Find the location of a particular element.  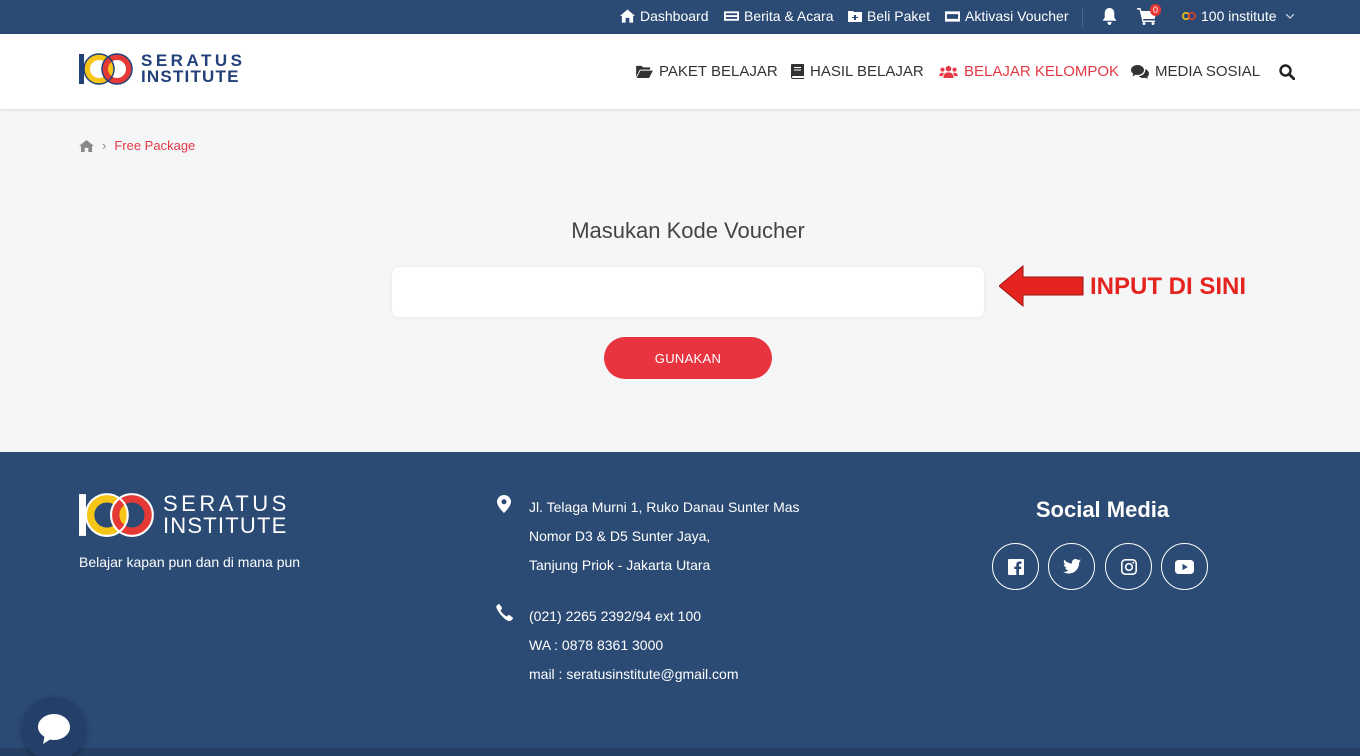

account-menu: 100 institute is located at coordinates (1238, 16).